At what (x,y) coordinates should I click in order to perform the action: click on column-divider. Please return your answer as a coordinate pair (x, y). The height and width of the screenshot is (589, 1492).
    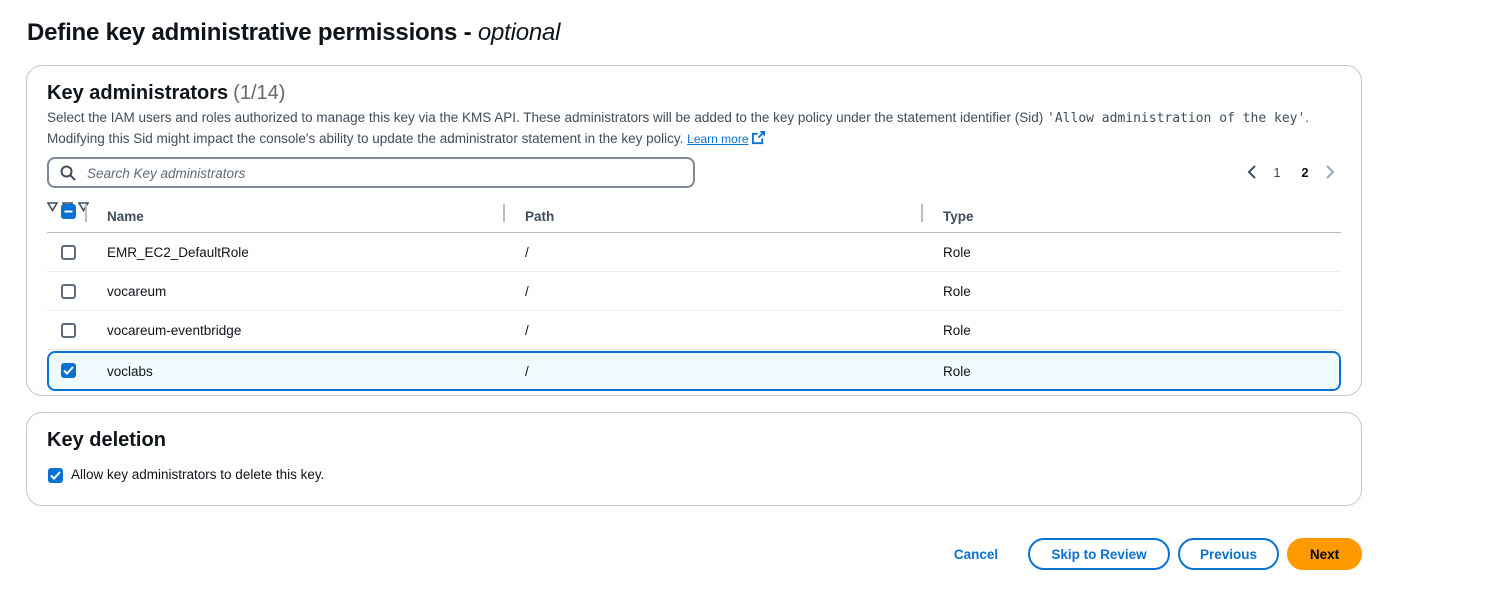
    Looking at the image, I should click on (86, 213).